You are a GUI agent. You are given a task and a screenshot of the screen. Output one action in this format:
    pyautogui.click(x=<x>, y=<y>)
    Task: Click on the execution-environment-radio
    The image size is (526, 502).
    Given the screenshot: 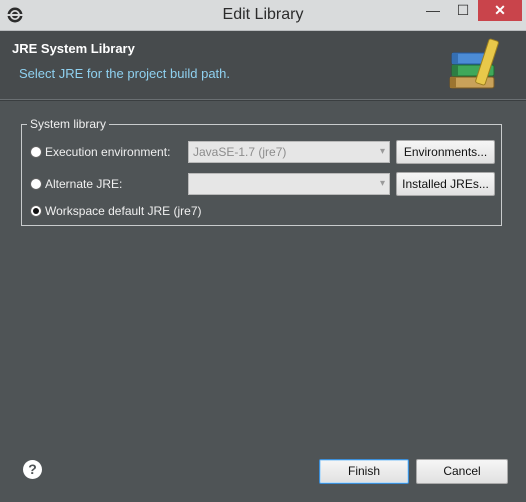 What is the action you would take?
    pyautogui.click(x=36, y=152)
    